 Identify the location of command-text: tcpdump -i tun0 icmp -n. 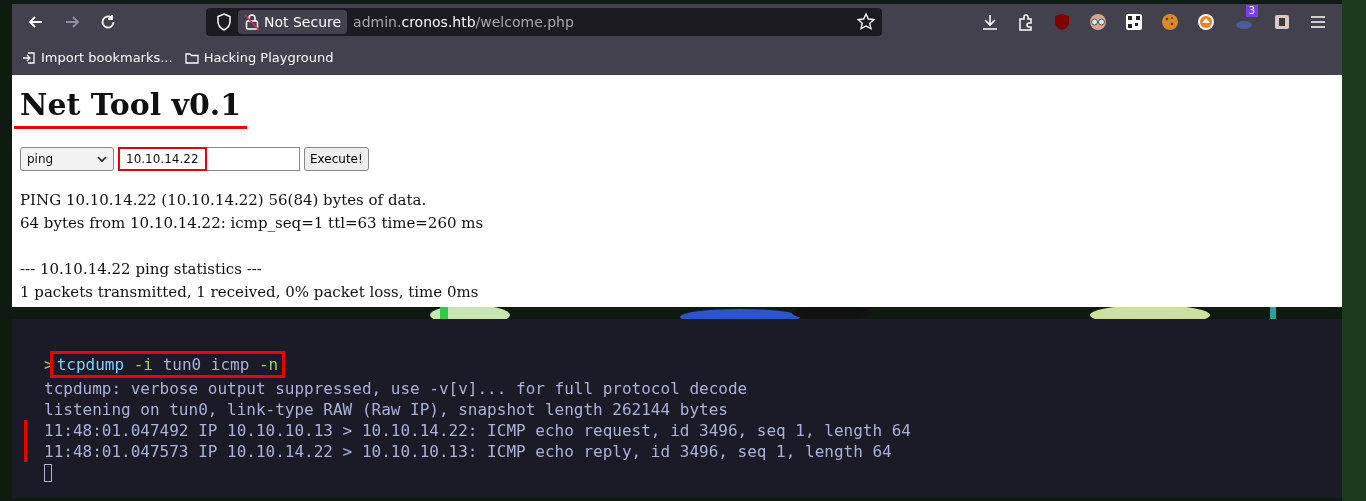
(167, 364).